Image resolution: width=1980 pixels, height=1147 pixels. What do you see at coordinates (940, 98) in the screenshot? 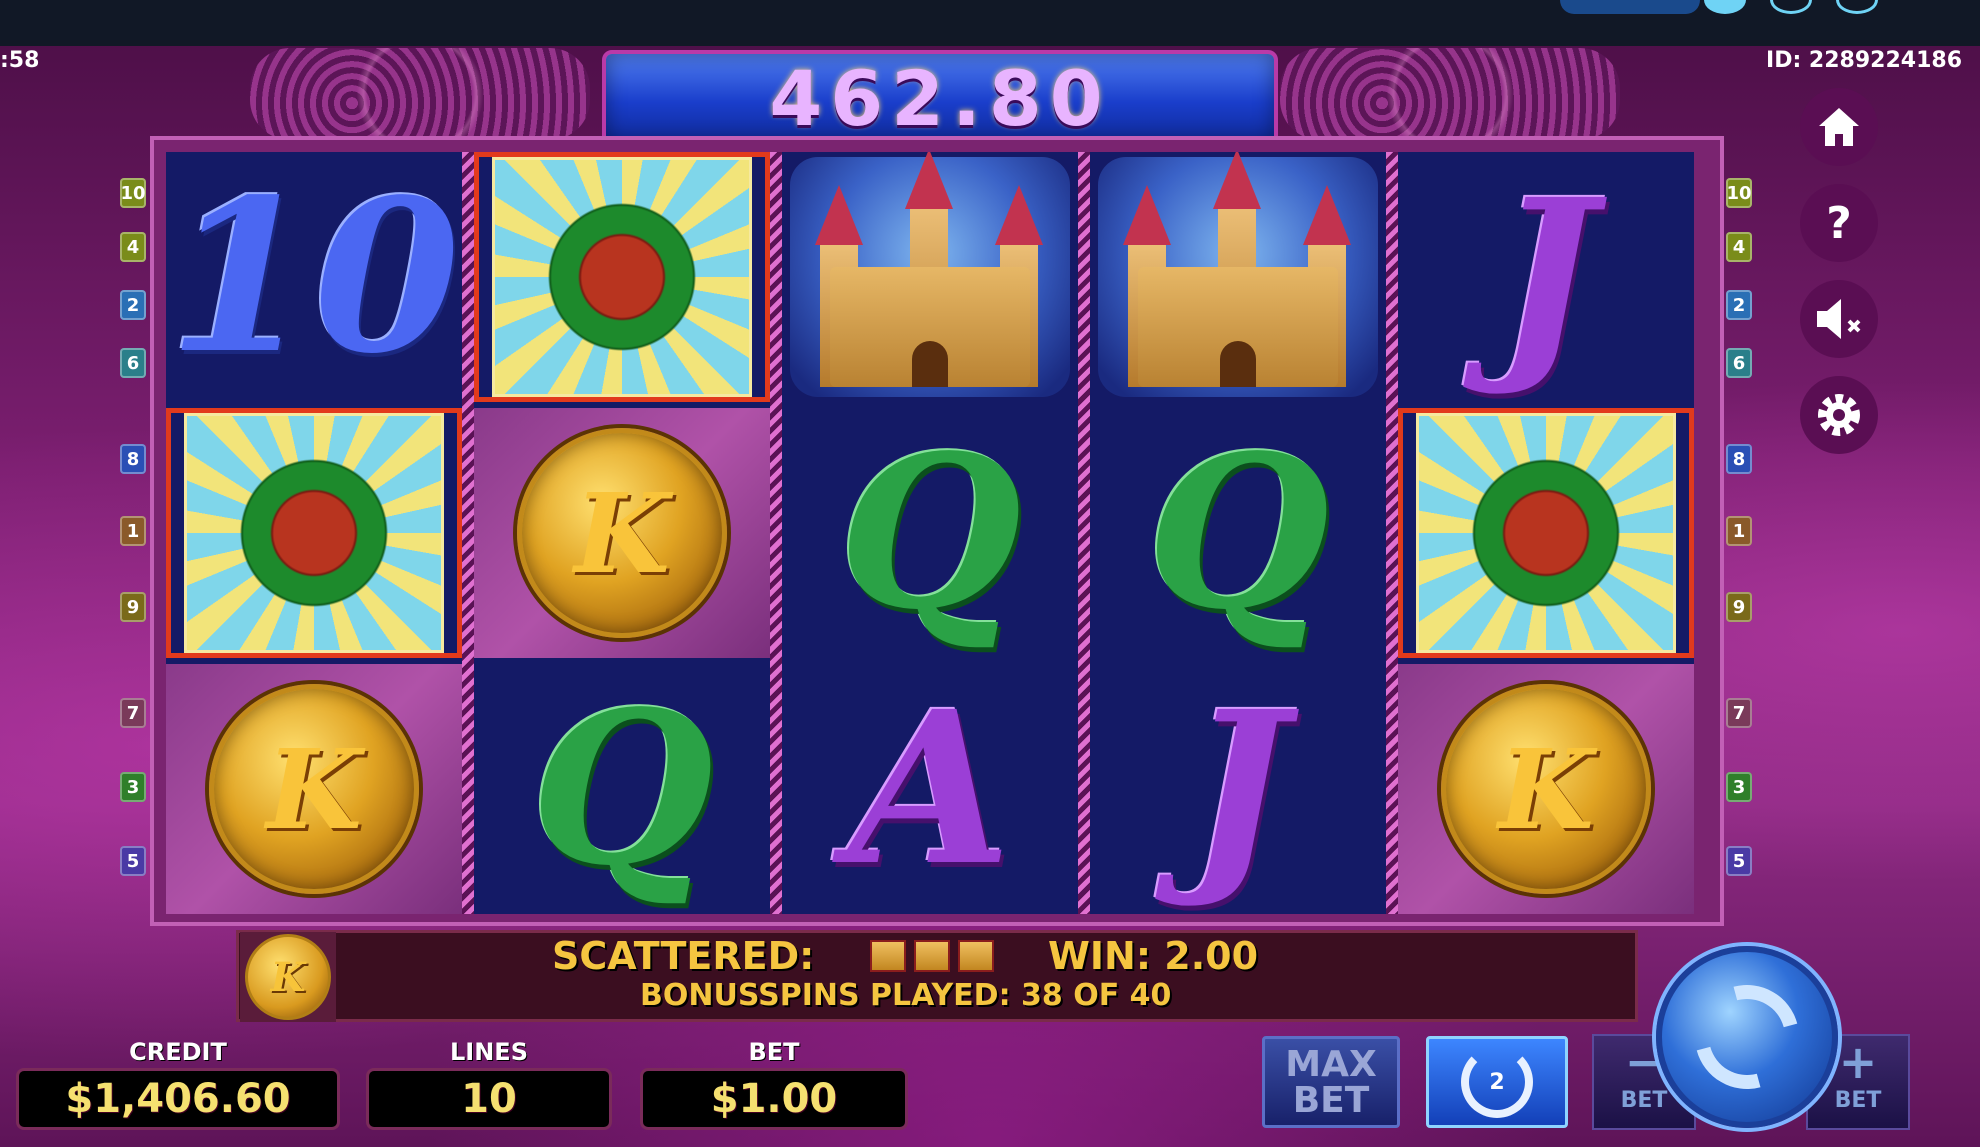
I see `balance-display: 462.80` at bounding box center [940, 98].